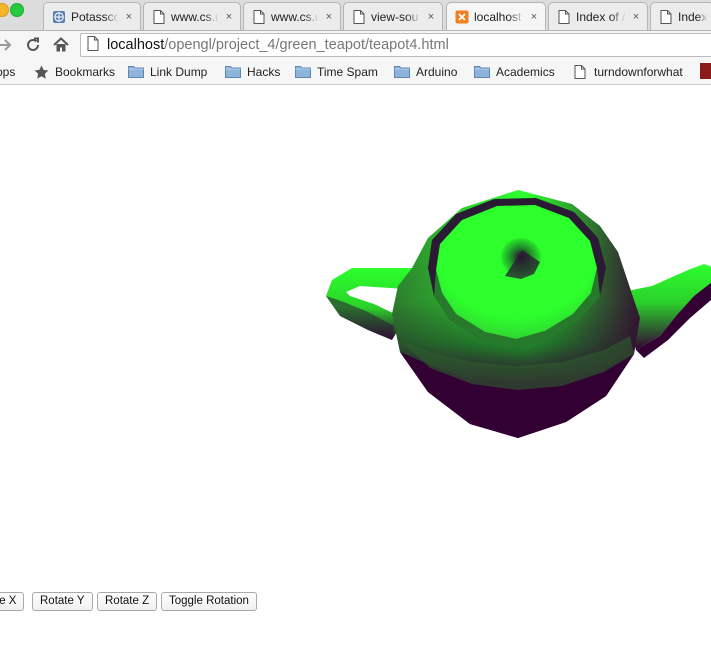  What do you see at coordinates (264, 71) in the screenshot?
I see `bookmark-label: Hacks` at bounding box center [264, 71].